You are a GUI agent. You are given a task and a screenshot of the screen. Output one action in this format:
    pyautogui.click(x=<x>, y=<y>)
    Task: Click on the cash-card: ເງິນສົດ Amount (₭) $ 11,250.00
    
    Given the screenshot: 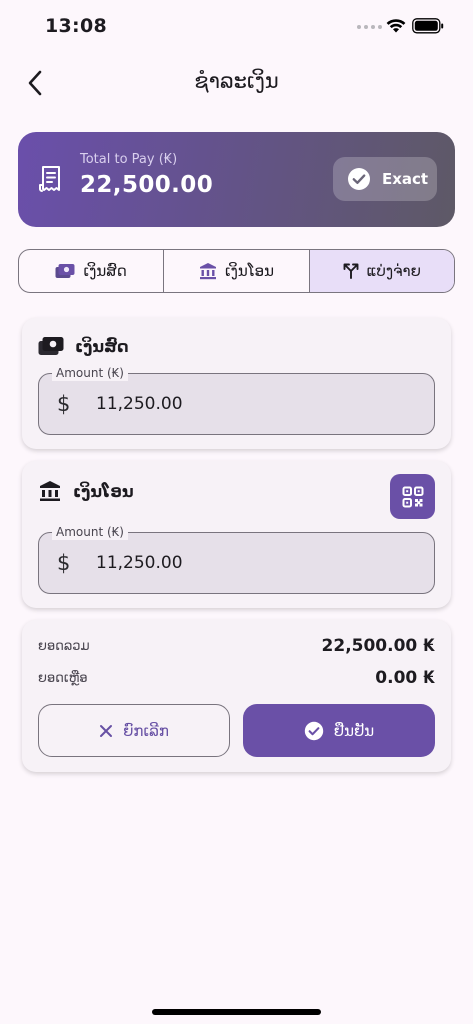 What is the action you would take?
    pyautogui.click(x=236, y=383)
    